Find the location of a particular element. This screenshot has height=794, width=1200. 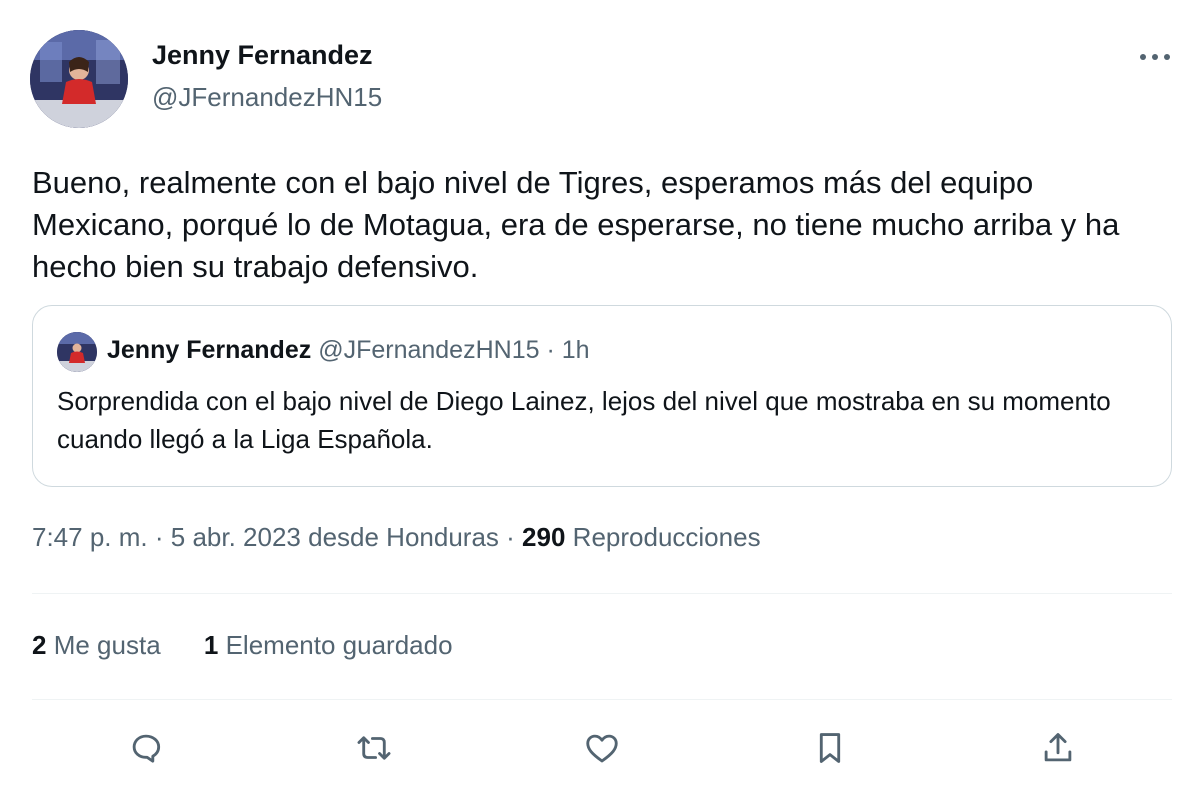

reply-icon is located at coordinates (146, 748).